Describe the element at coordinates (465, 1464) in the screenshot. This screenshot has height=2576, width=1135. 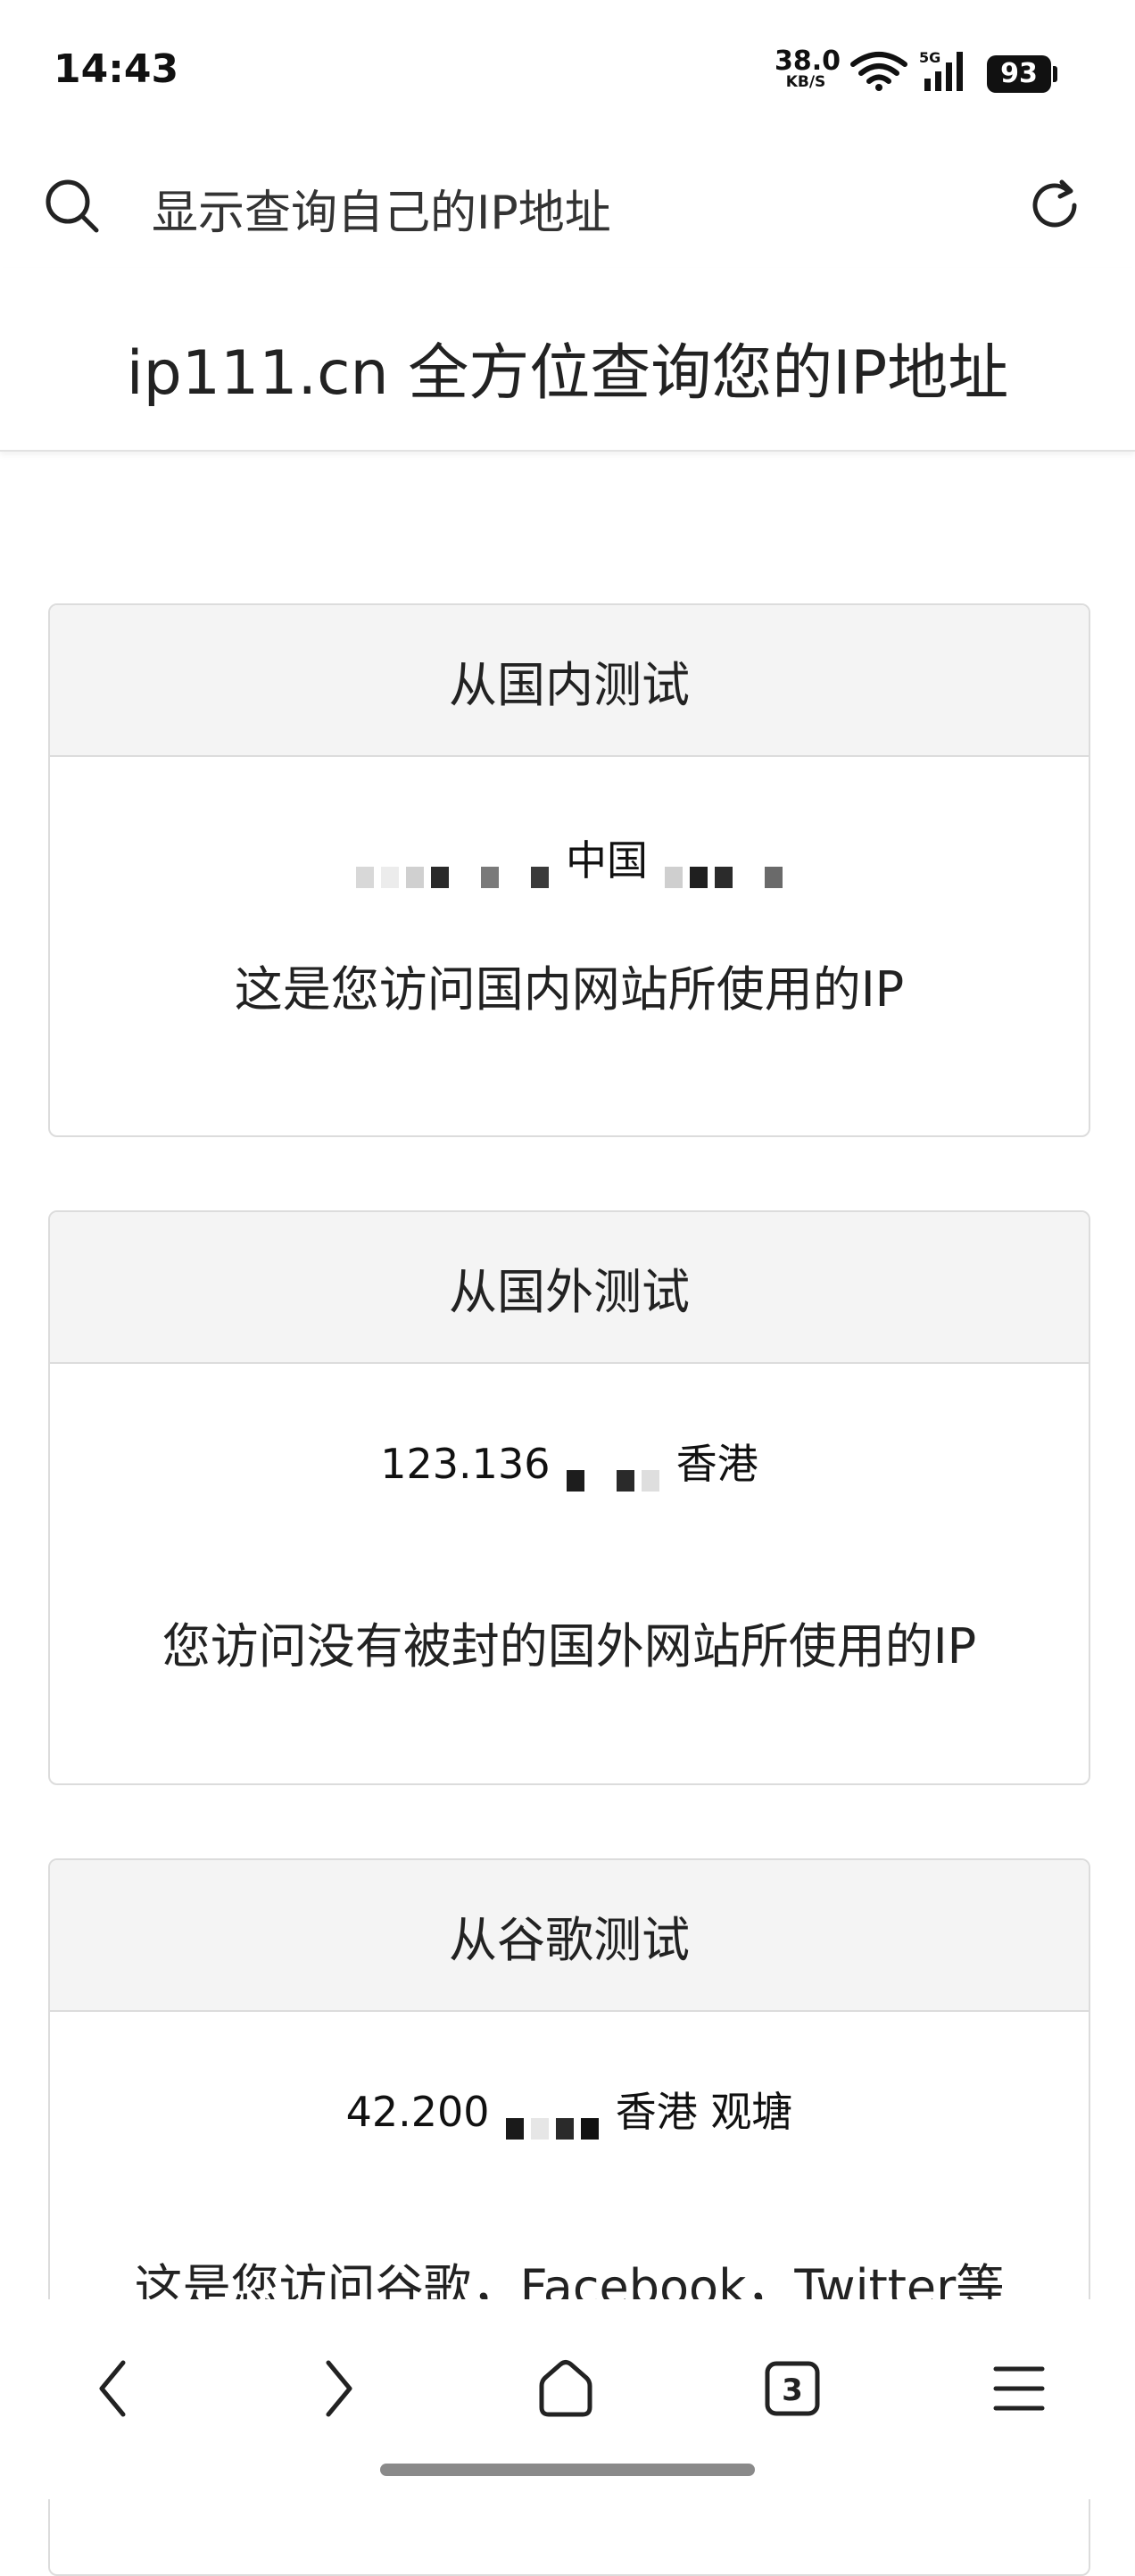
I see `ip-prefix-text: 123.136` at that location.